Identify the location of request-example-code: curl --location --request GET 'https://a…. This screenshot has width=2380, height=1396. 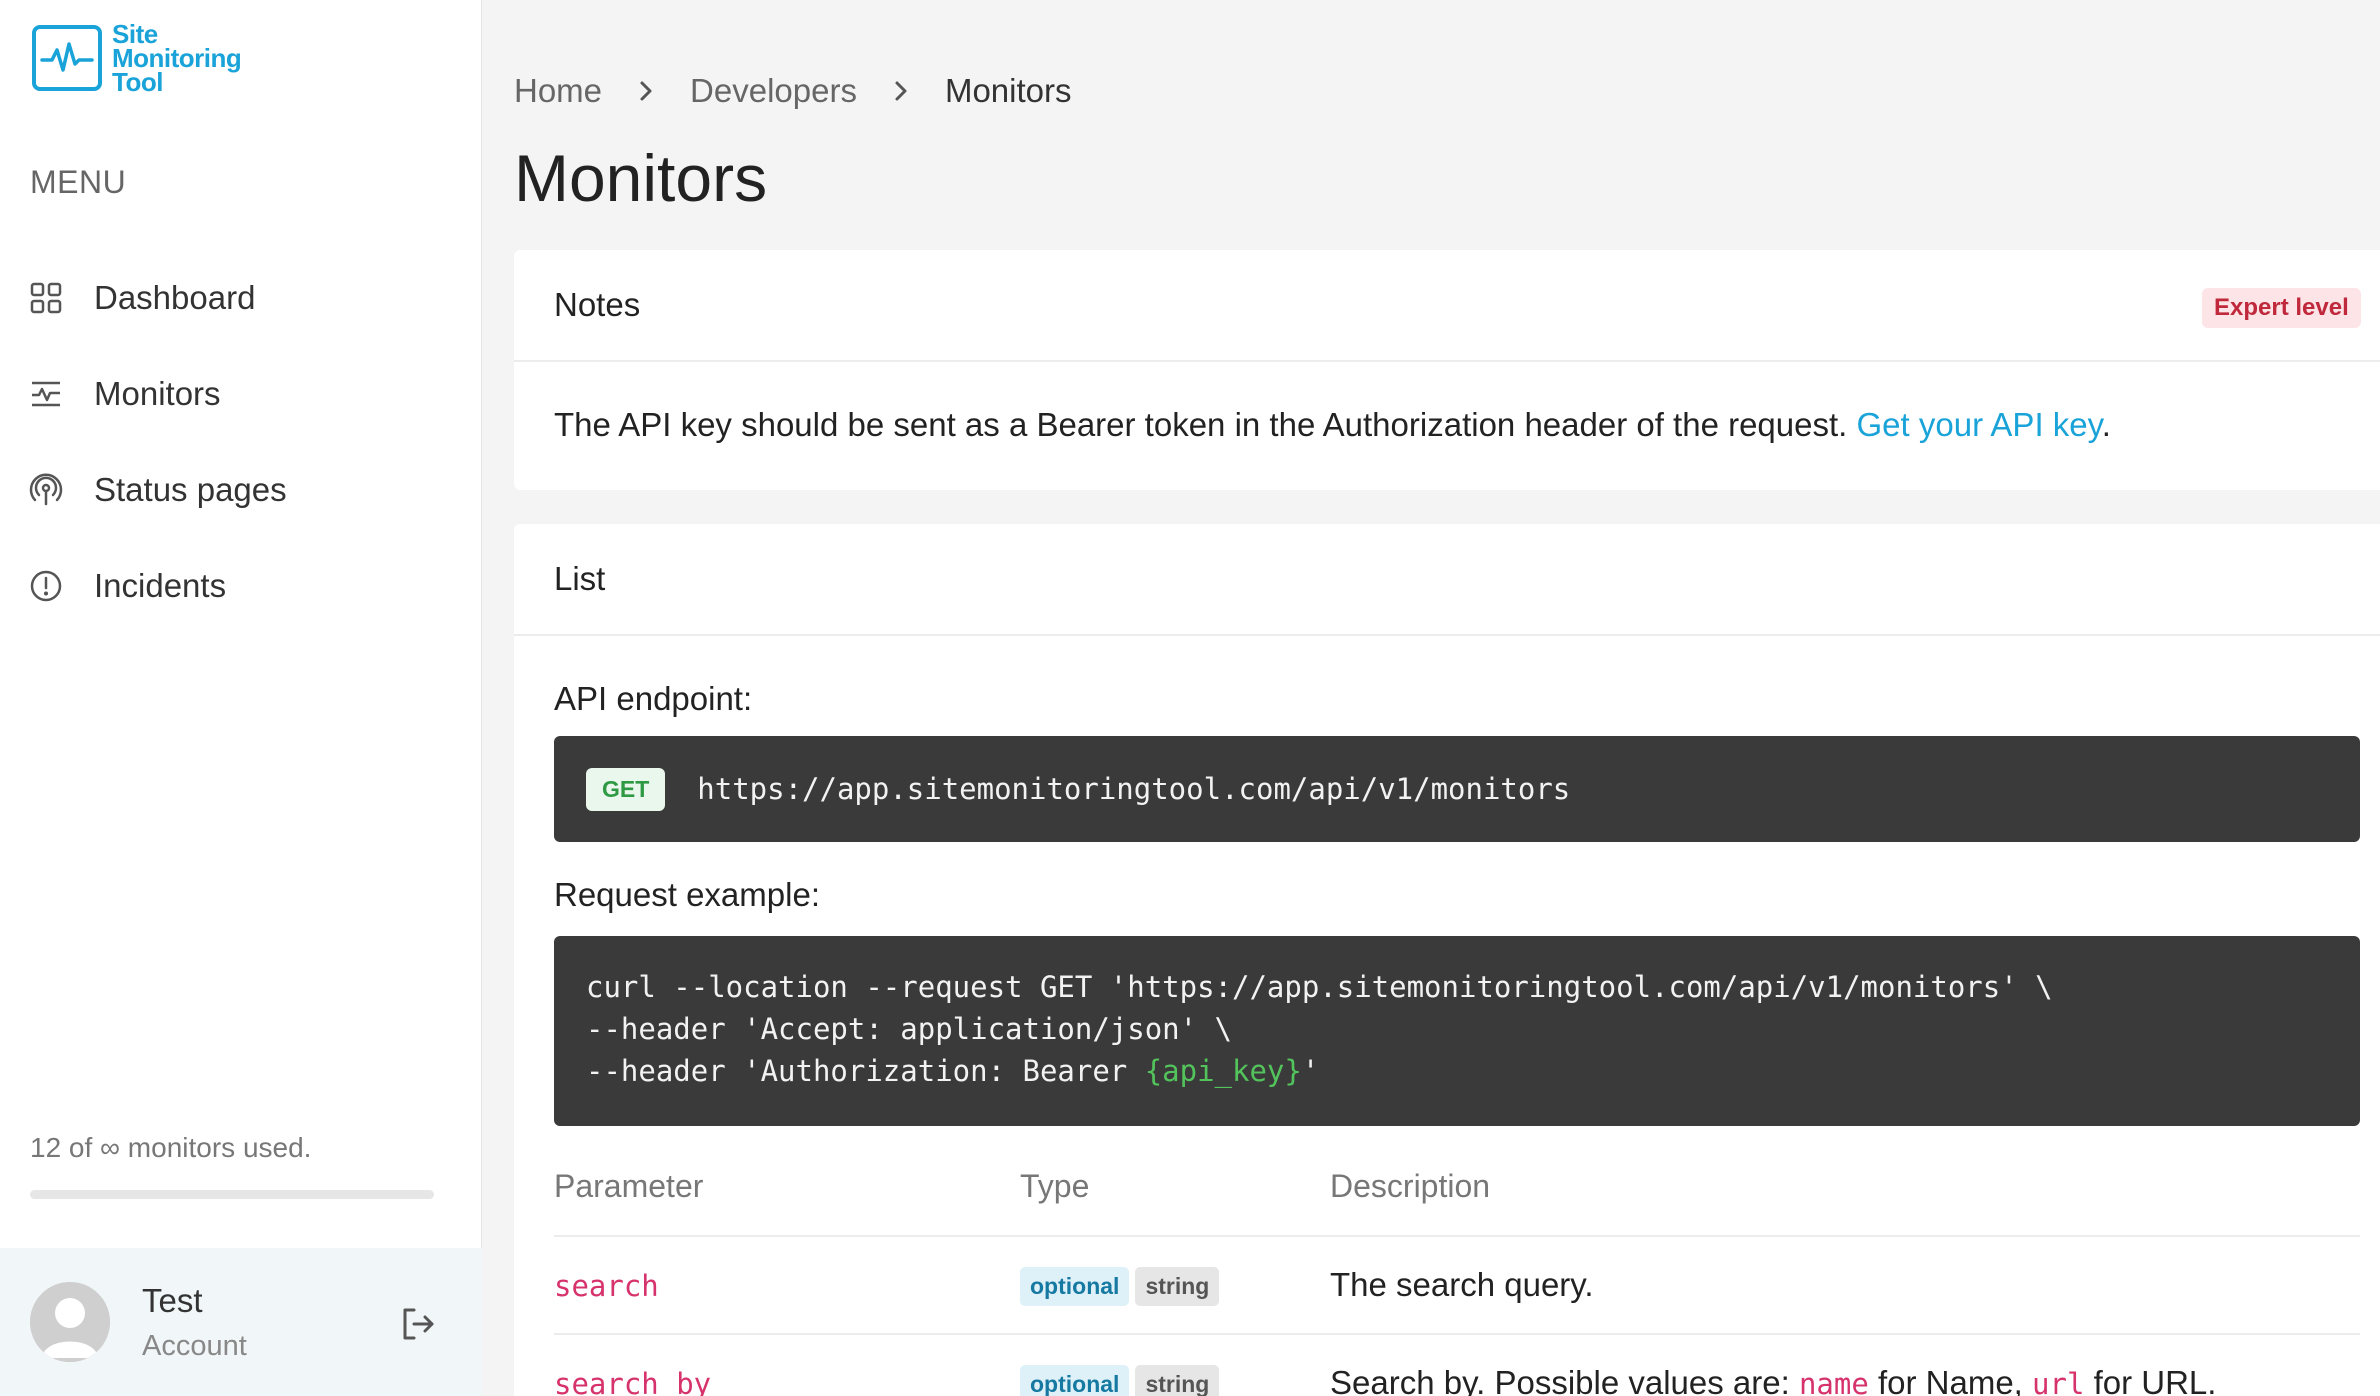
(1457, 1031).